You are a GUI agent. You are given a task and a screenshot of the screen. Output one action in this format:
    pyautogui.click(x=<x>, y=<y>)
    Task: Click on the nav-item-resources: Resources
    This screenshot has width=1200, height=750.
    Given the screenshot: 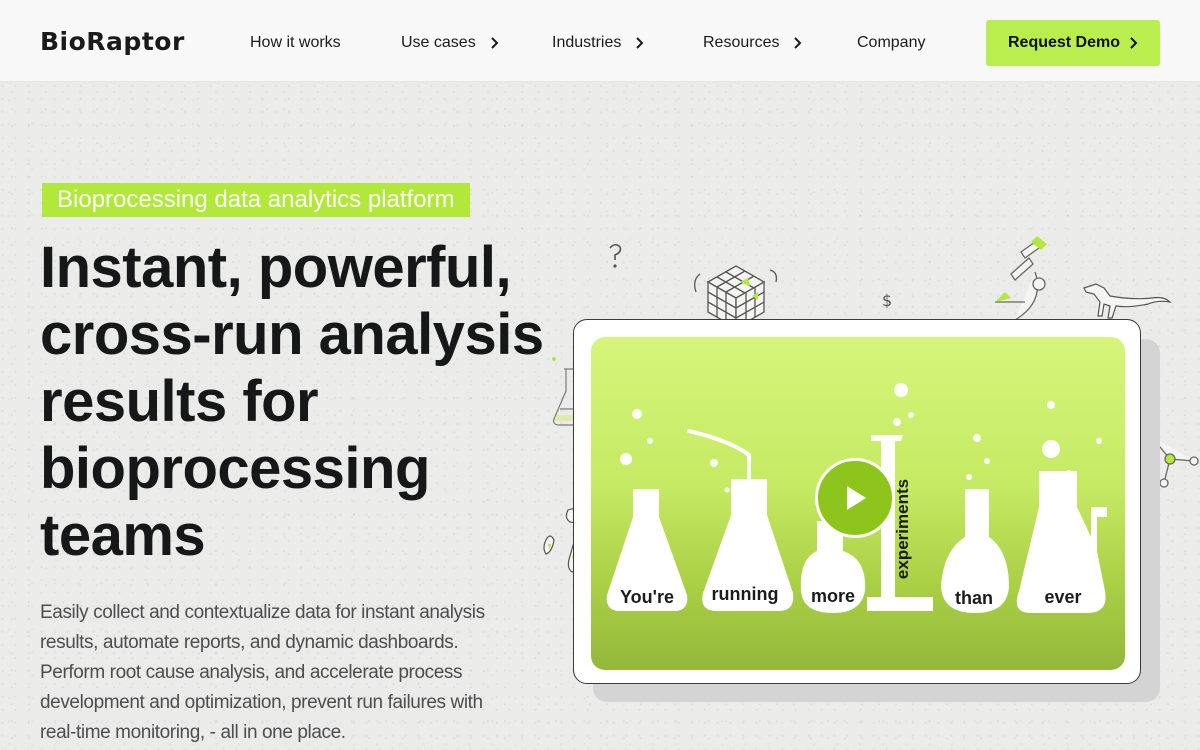 What is the action you would take?
    pyautogui.click(x=753, y=43)
    